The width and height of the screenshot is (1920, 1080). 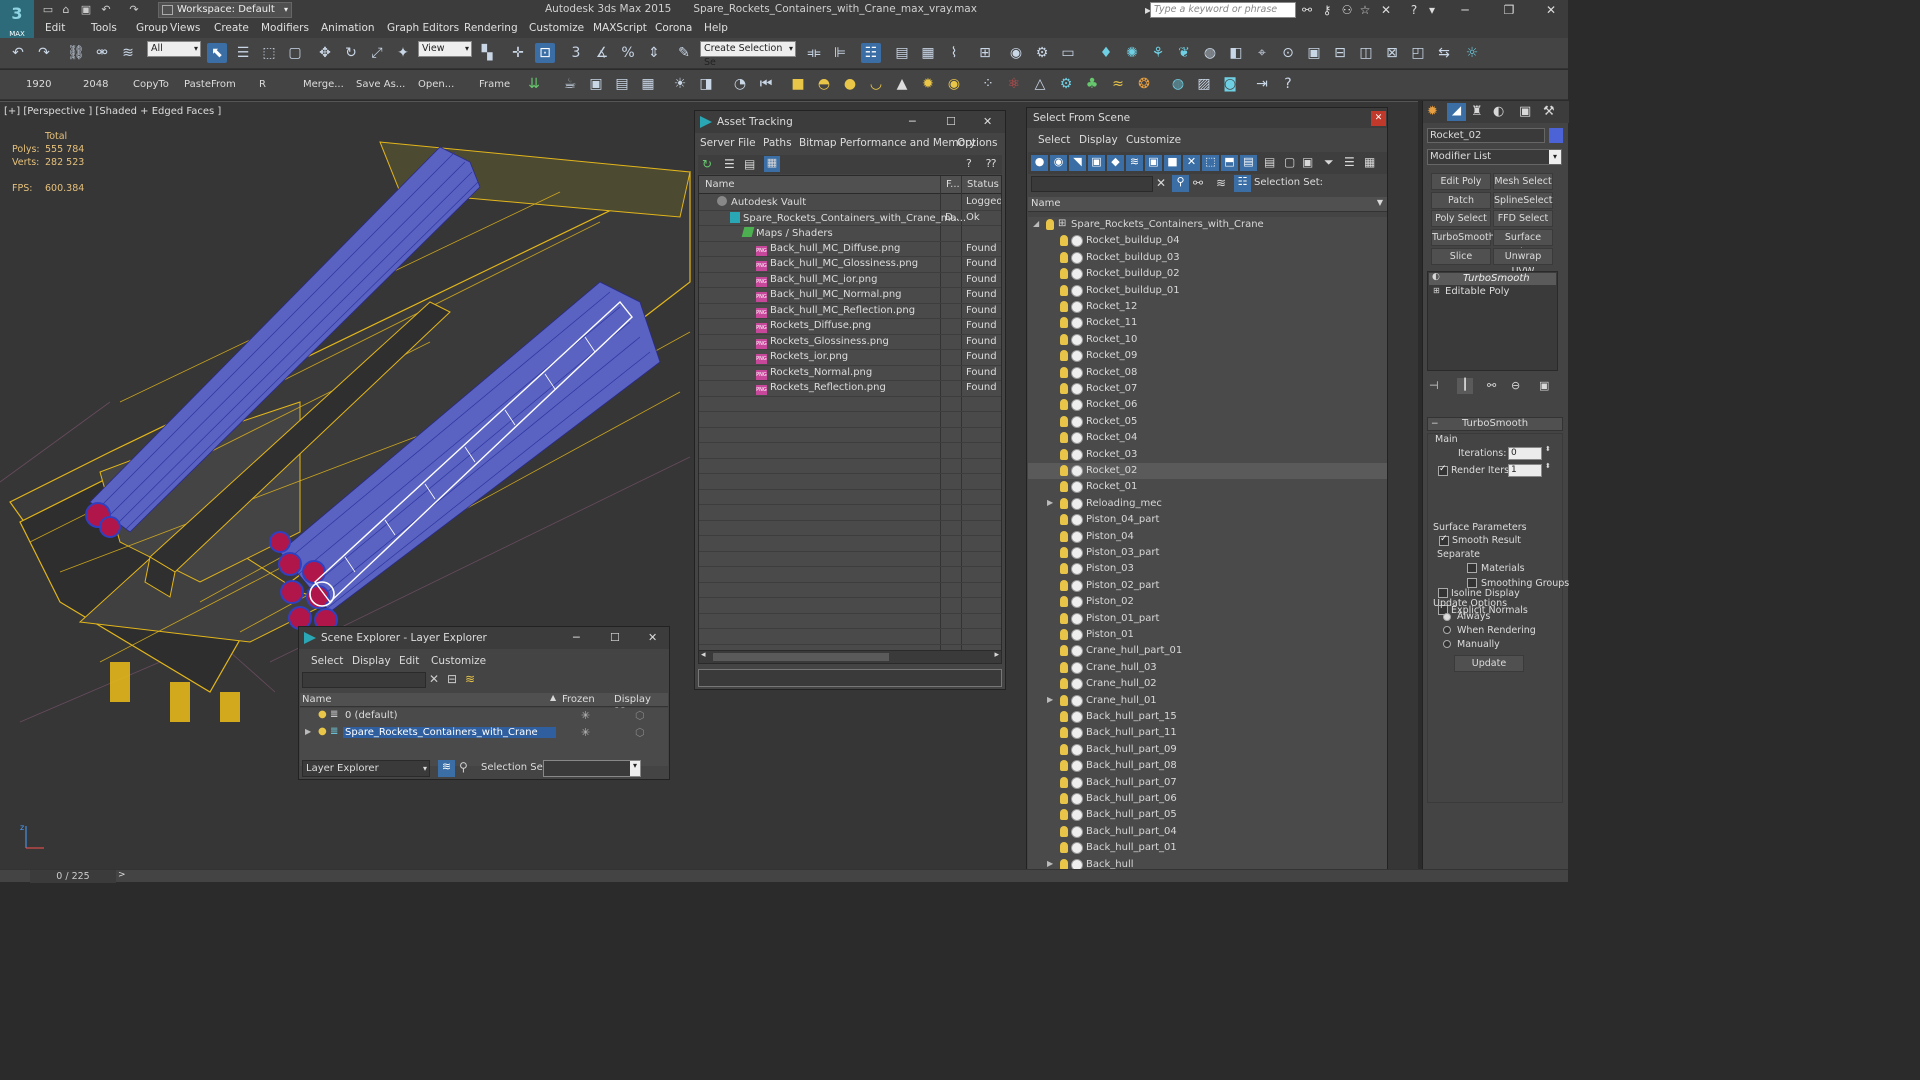 I want to click on sun-icon: ✹, so click(x=928, y=84).